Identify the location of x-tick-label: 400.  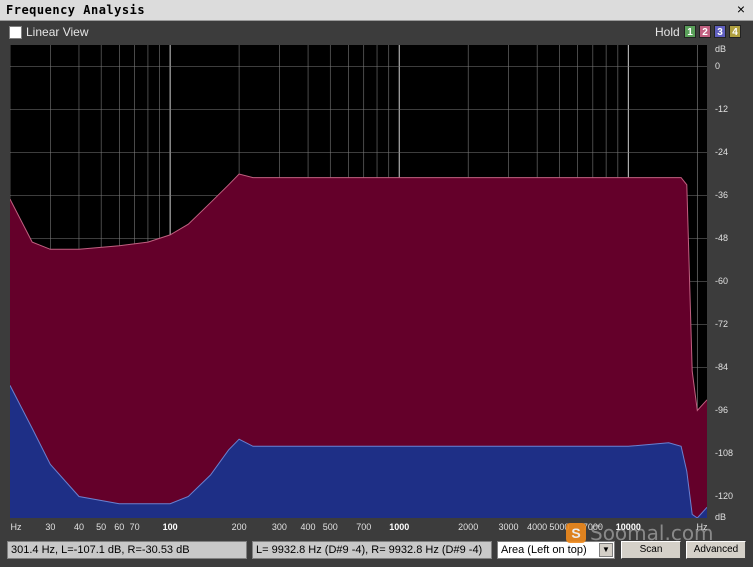
(308, 527).